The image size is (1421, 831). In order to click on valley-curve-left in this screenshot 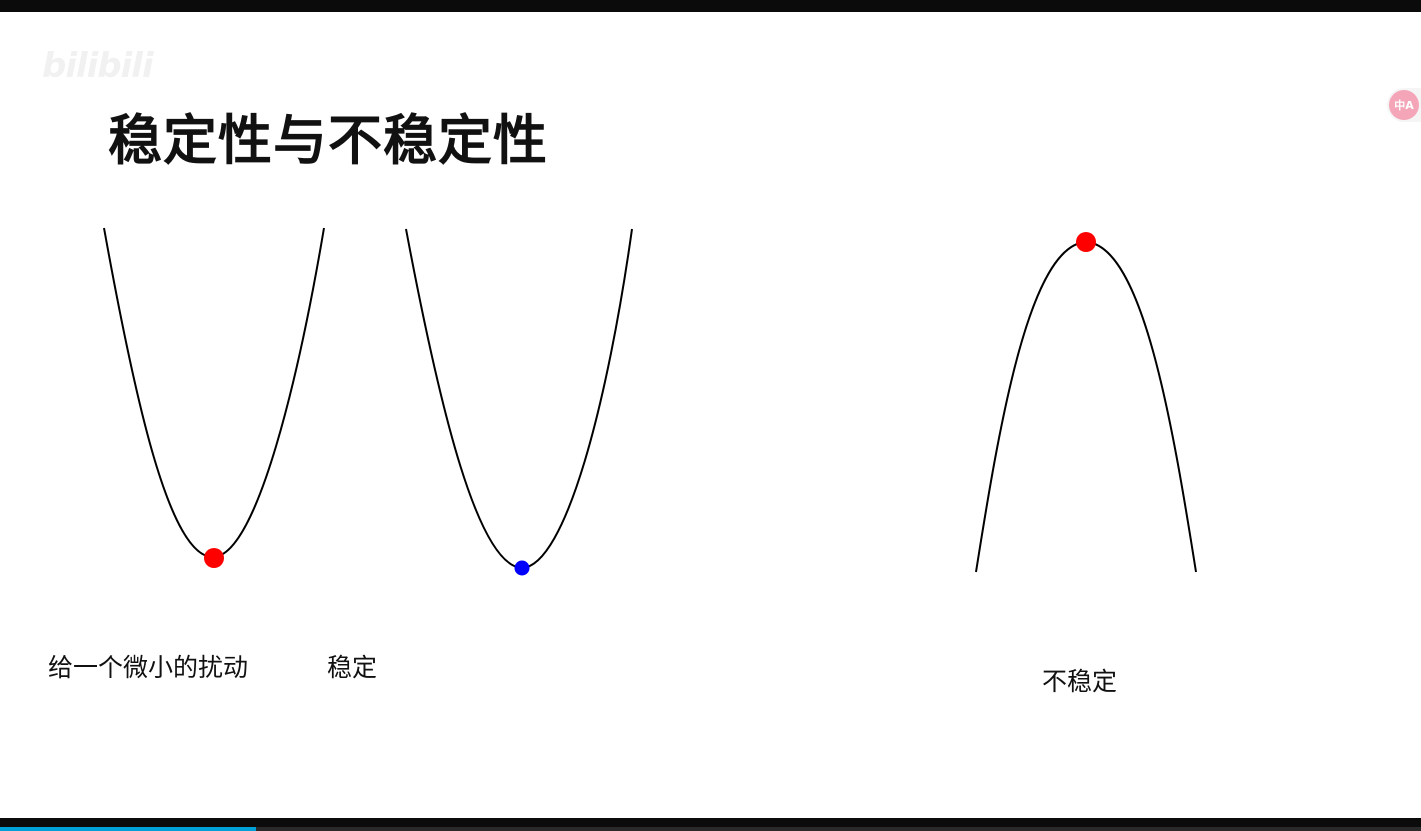, I will do `click(214, 393)`.